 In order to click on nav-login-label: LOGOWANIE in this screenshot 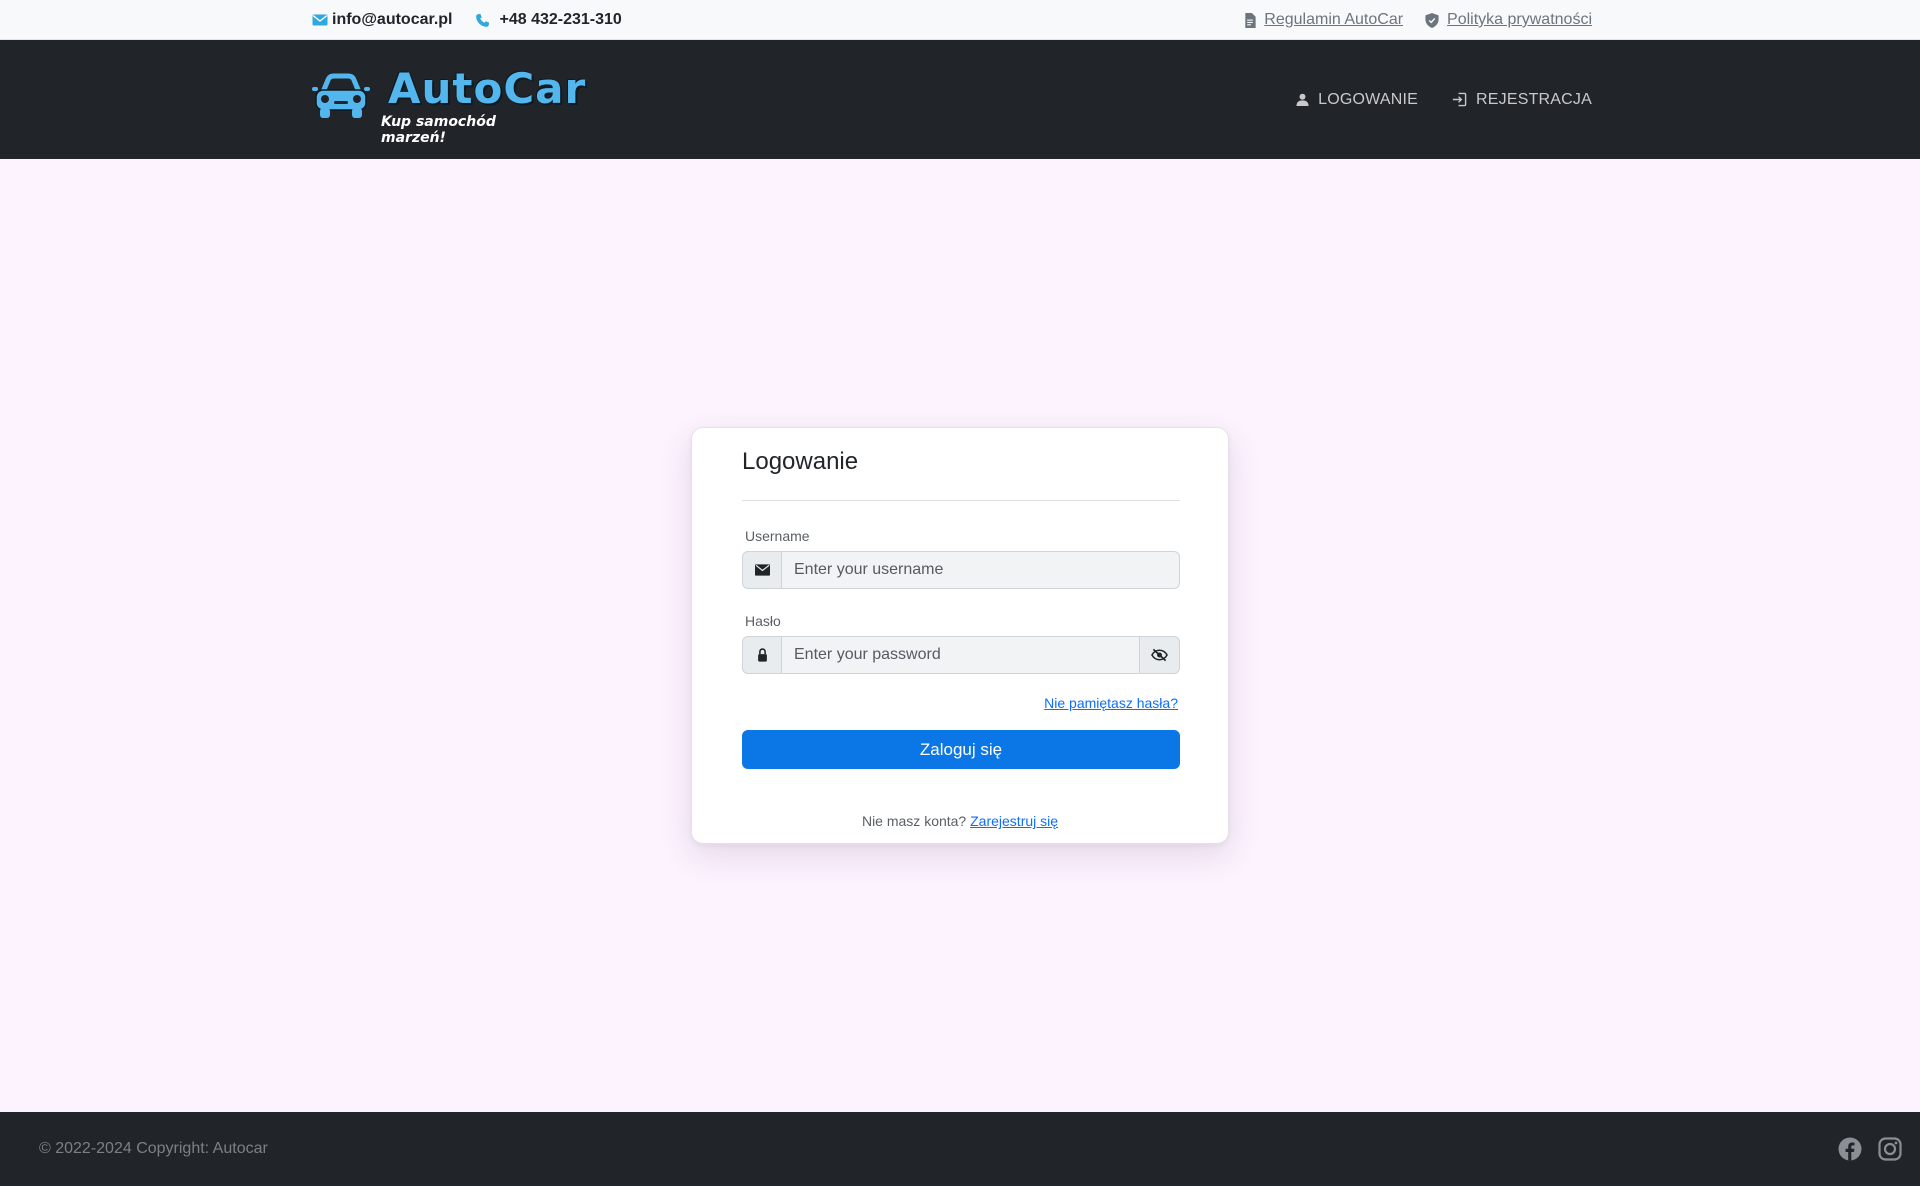, I will do `click(1368, 99)`.